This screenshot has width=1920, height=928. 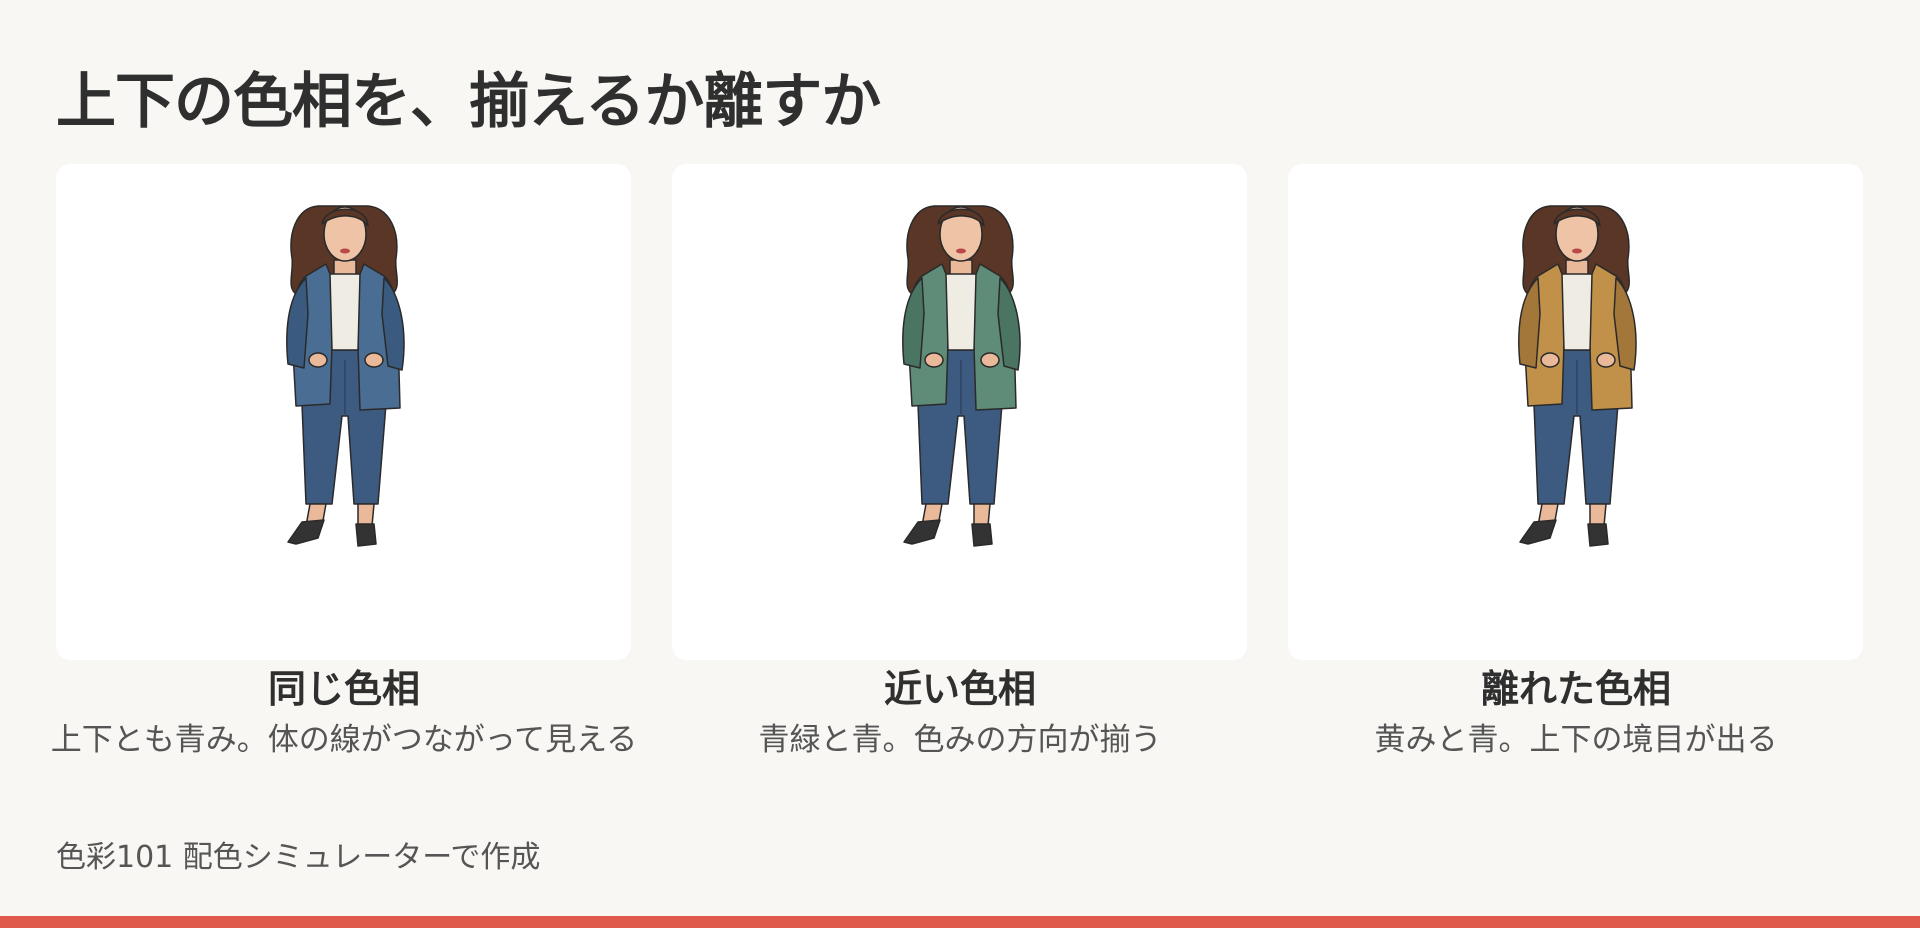 What do you see at coordinates (959, 689) in the screenshot?
I see `caption-title: 近い色相` at bounding box center [959, 689].